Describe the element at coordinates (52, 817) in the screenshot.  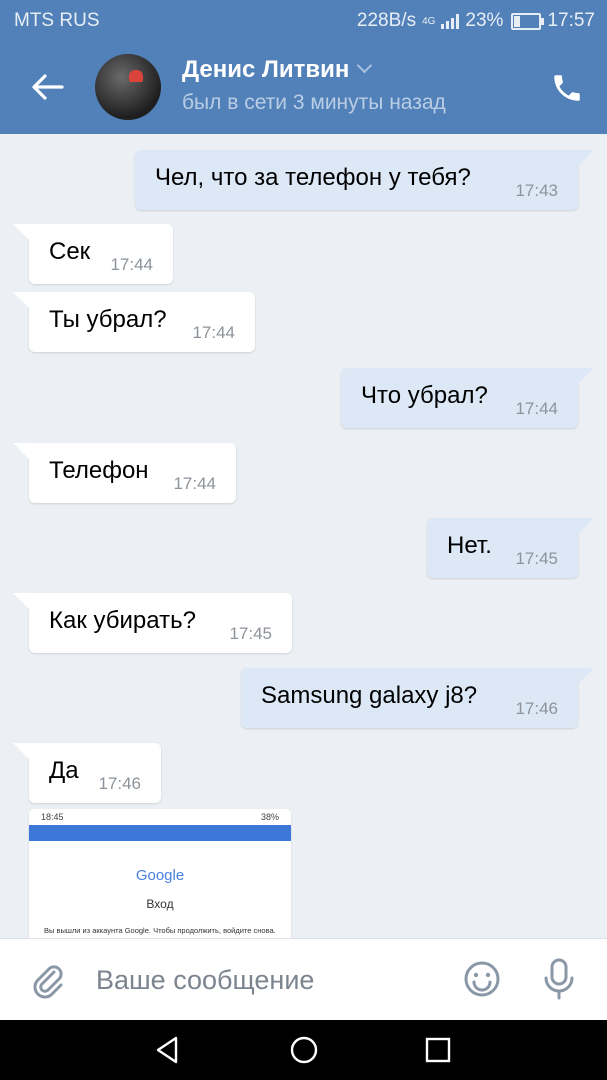
I see `attachment-time: 18:45` at that location.